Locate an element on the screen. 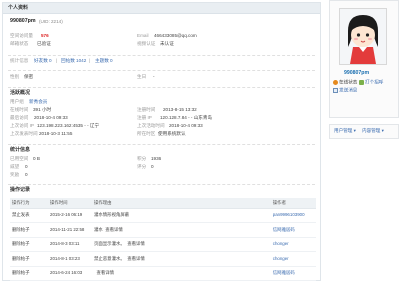 The width and height of the screenshot is (400, 283). username: 990807pm is located at coordinates (23, 21).